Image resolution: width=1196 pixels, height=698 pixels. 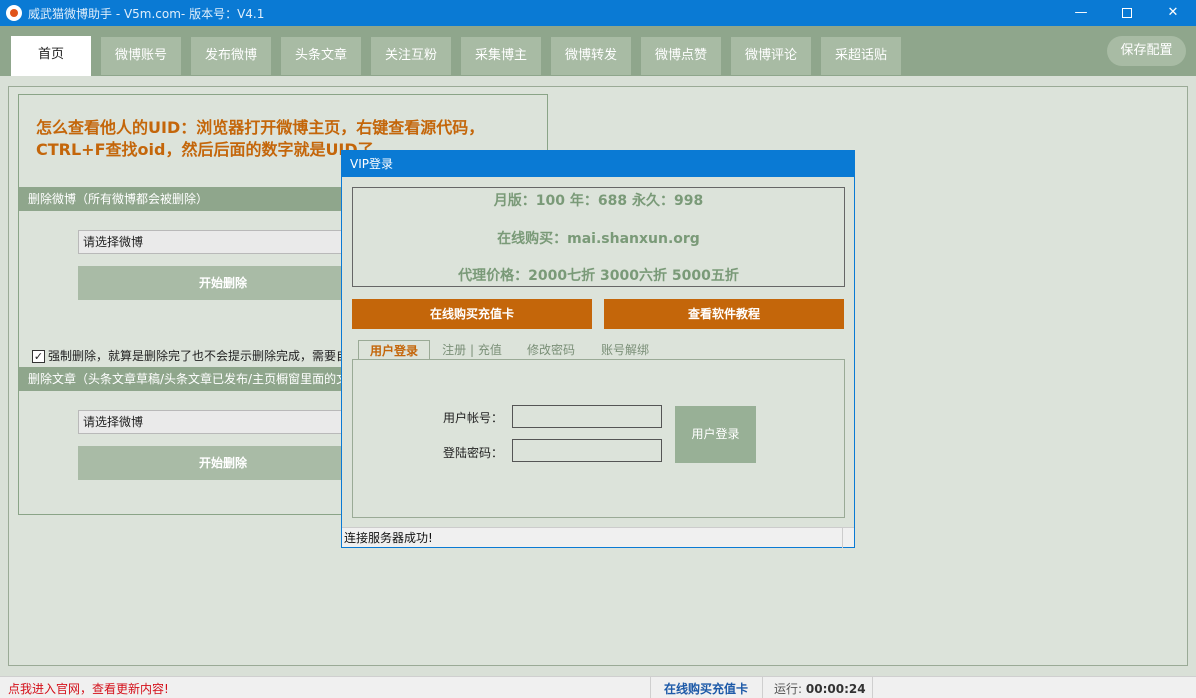 What do you see at coordinates (724, 314) in the screenshot?
I see `tutorial-button: 查看软件教程` at bounding box center [724, 314].